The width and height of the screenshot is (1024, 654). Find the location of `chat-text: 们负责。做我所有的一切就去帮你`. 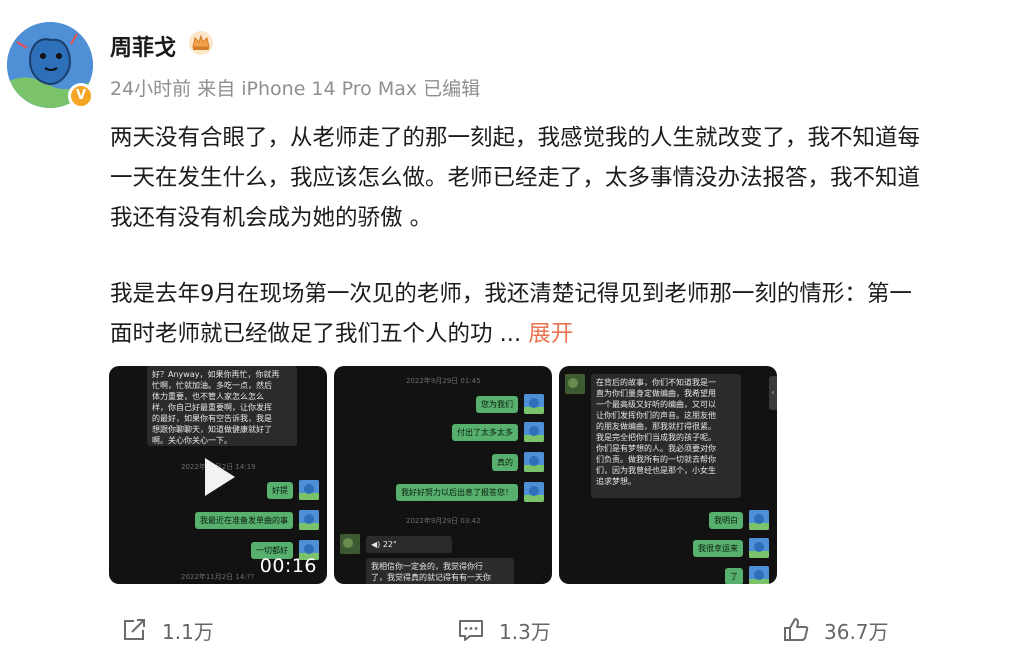

chat-text: 们负责。做我所有的一切就去帮你 is located at coordinates (656, 459).